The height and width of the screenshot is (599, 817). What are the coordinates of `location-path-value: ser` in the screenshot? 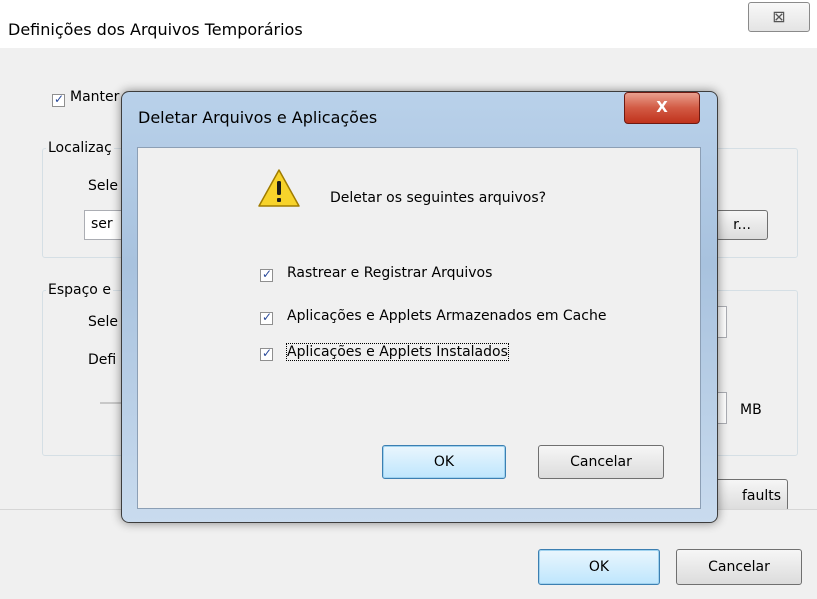 It's located at (102, 224).